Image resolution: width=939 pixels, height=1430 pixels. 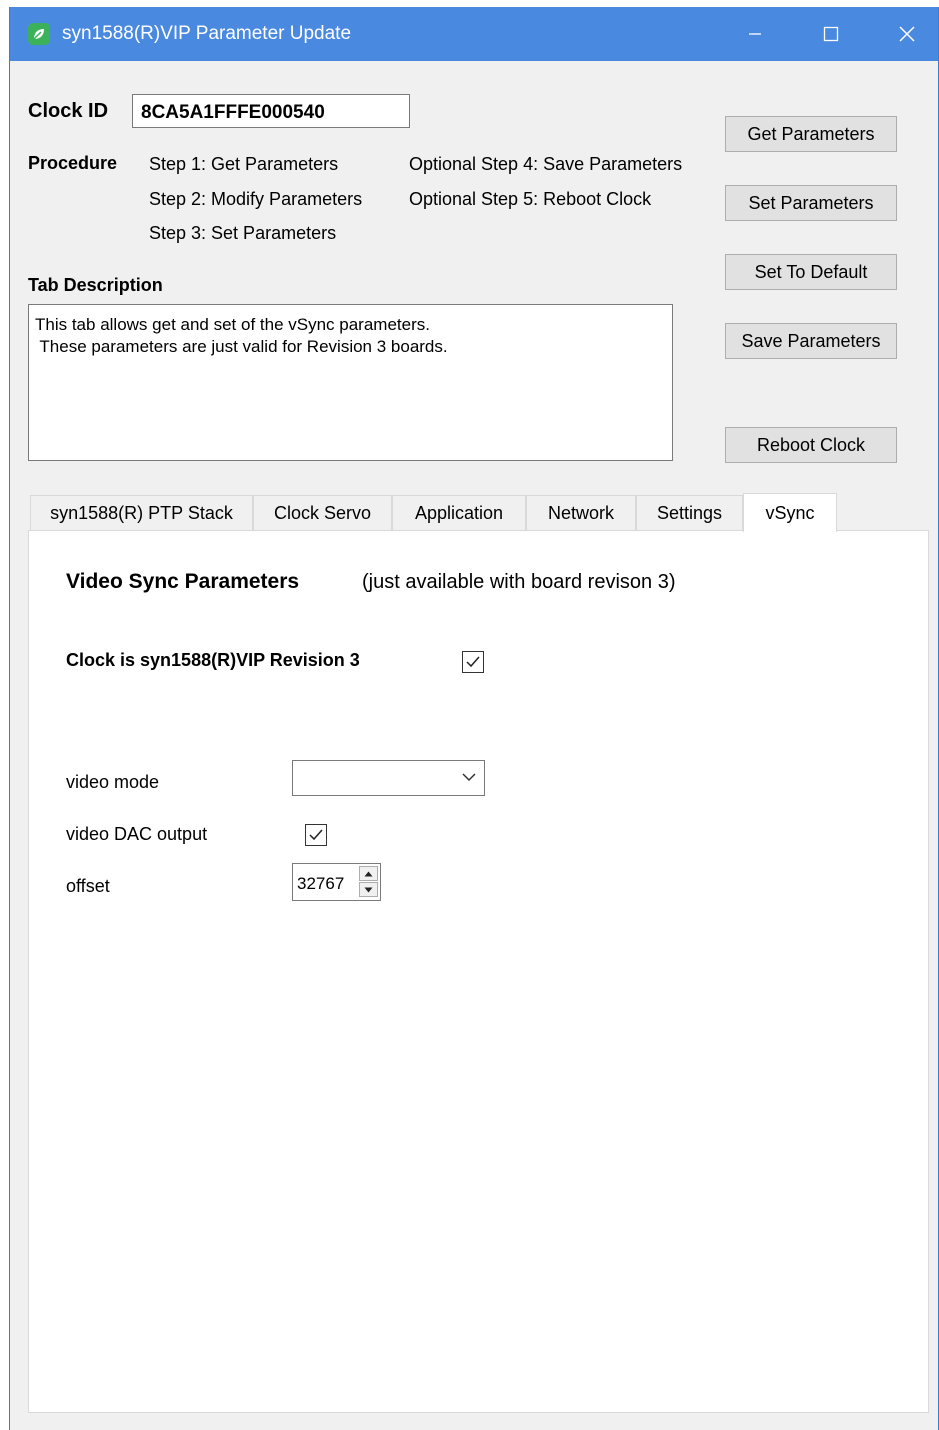 I want to click on maximize-icon, so click(x=831, y=34).